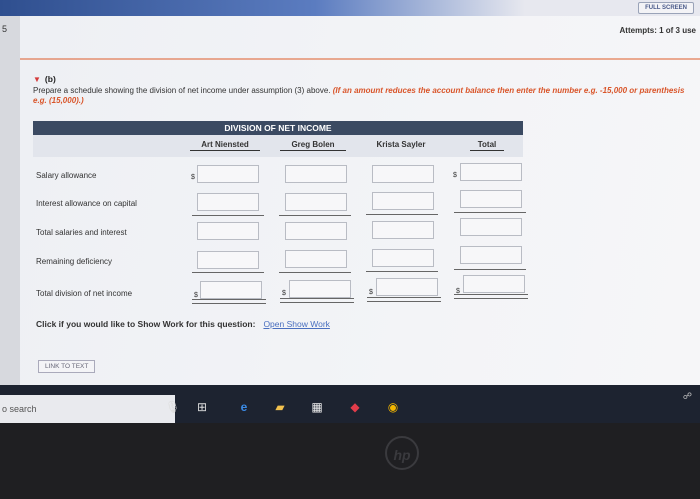 Image resolution: width=700 pixels, height=499 pixels. What do you see at coordinates (316, 231) in the screenshot?
I see `totalsal-greg-input` at bounding box center [316, 231].